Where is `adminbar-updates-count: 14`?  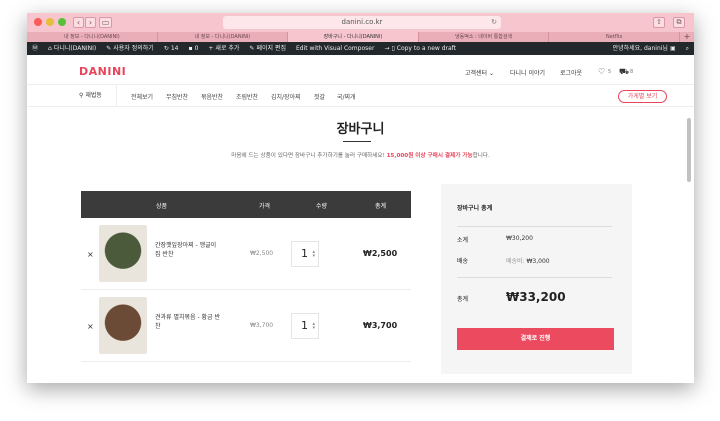 adminbar-updates-count: 14 is located at coordinates (174, 48).